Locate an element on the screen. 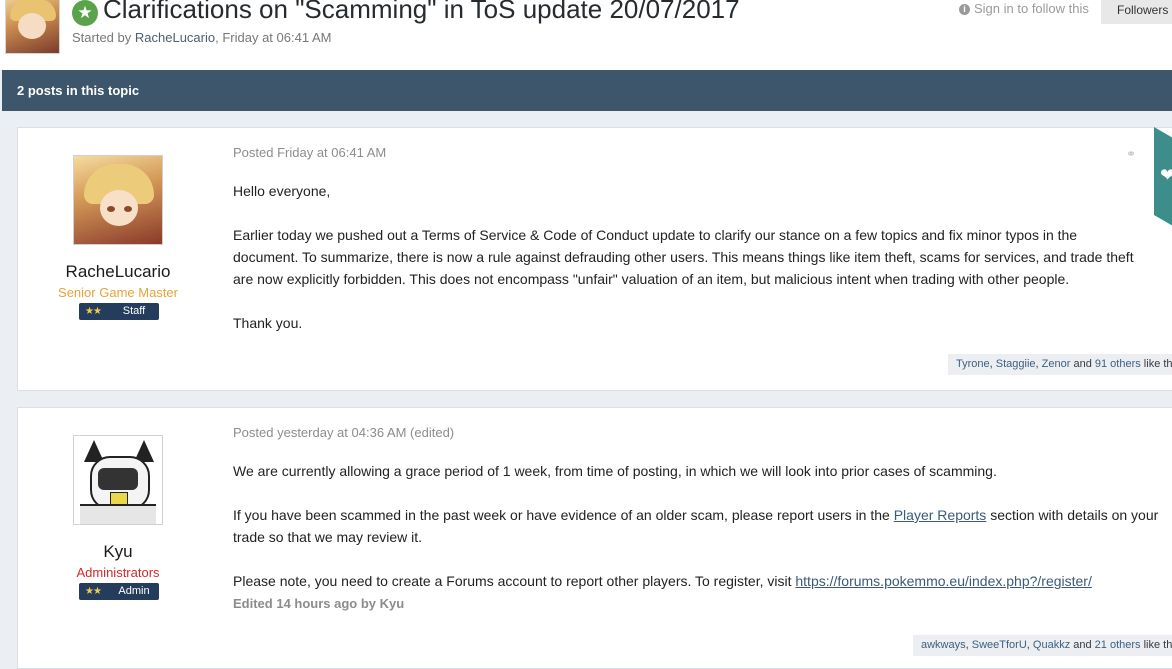 Image resolution: width=1172 pixels, height=669 pixels. followers-button: Followers is located at coordinates (1136, 12).